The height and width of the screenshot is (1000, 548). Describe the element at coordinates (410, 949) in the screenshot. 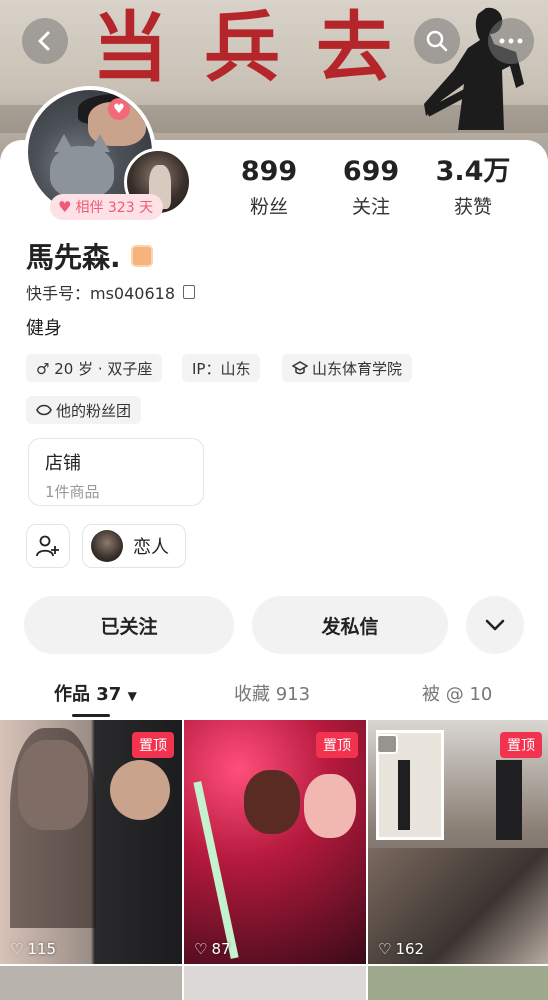

I see `likes-value: 162` at that location.